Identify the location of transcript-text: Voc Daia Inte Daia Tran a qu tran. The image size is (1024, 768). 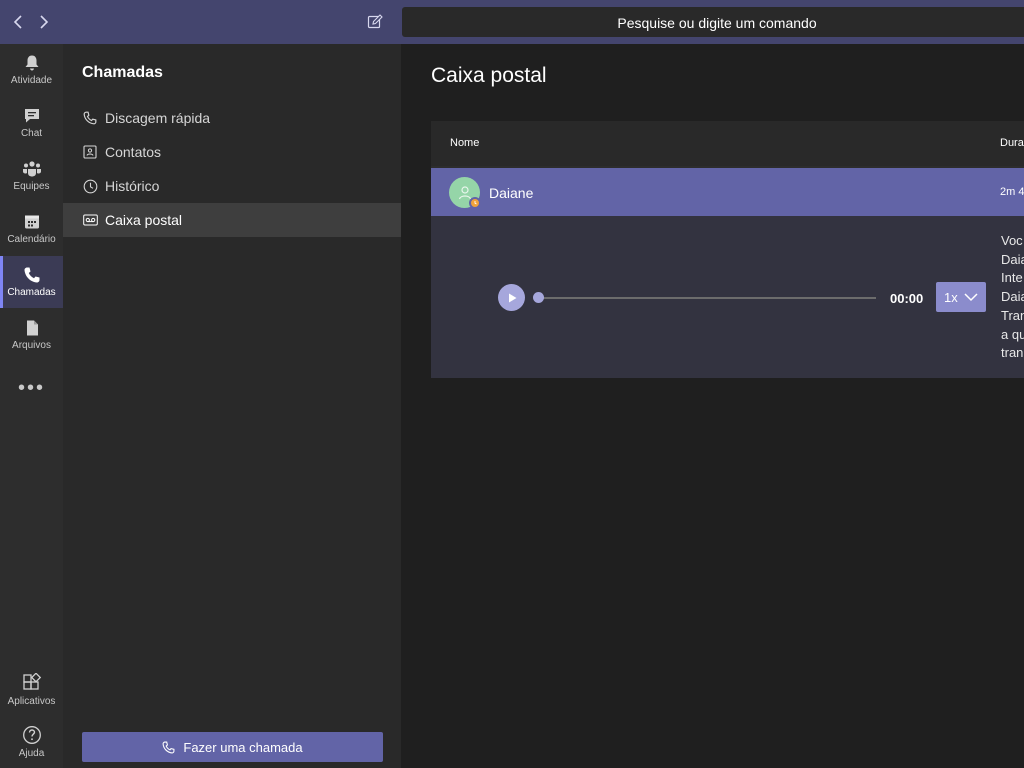
(1012, 297).